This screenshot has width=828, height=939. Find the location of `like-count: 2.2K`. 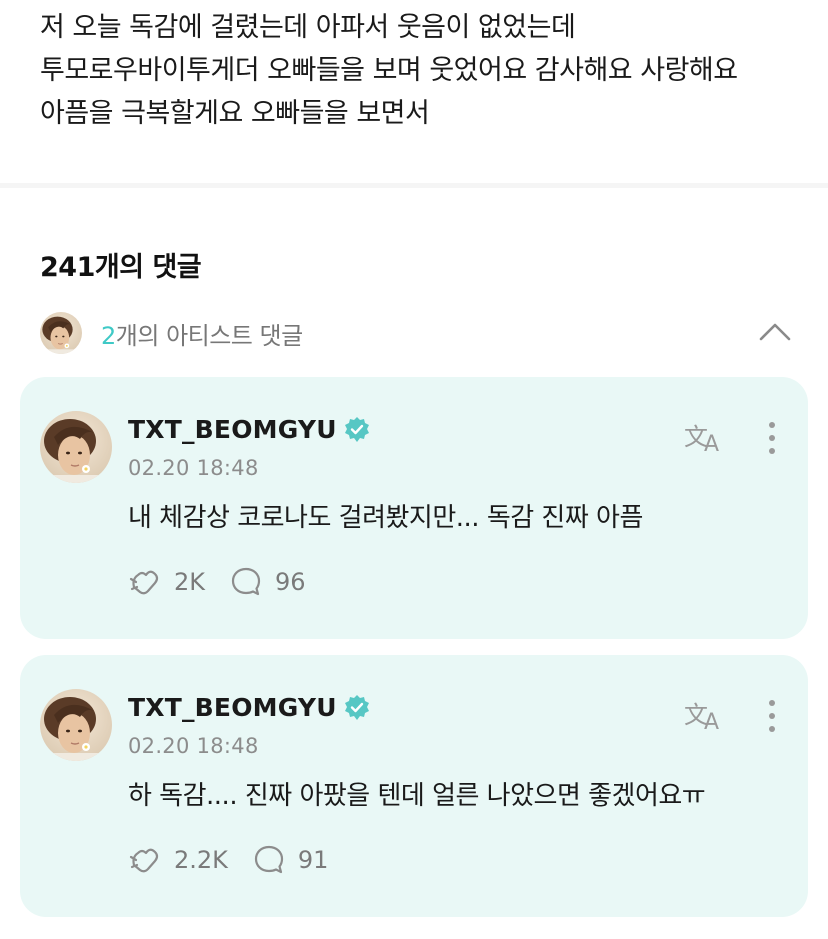

like-count: 2.2K is located at coordinates (201, 860).